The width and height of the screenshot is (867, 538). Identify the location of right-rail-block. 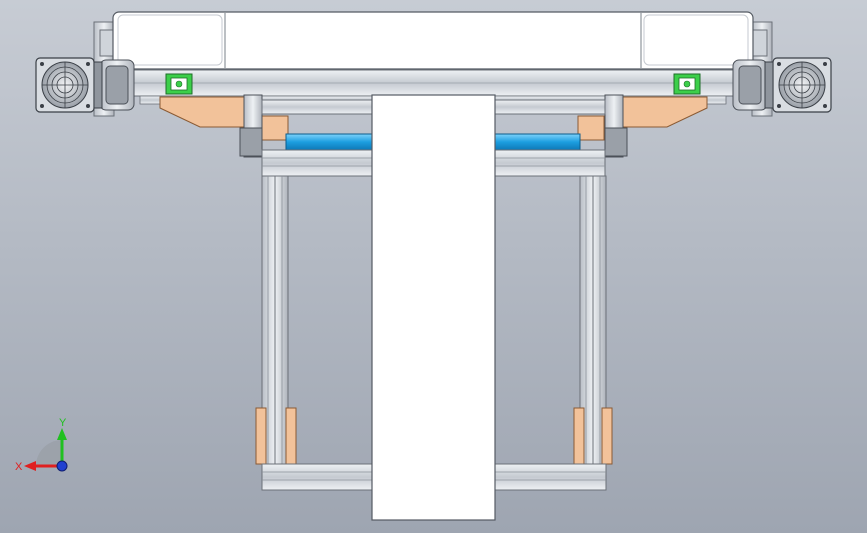
(687, 84).